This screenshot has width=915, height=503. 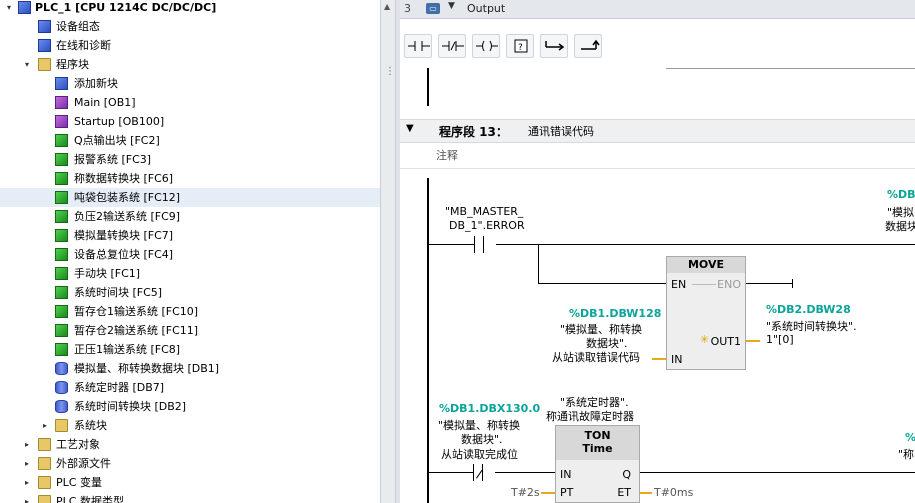 What do you see at coordinates (136, 330) in the screenshot?
I see `tree-item-label: 暂存仓2输送系统 [FC11]` at bounding box center [136, 330].